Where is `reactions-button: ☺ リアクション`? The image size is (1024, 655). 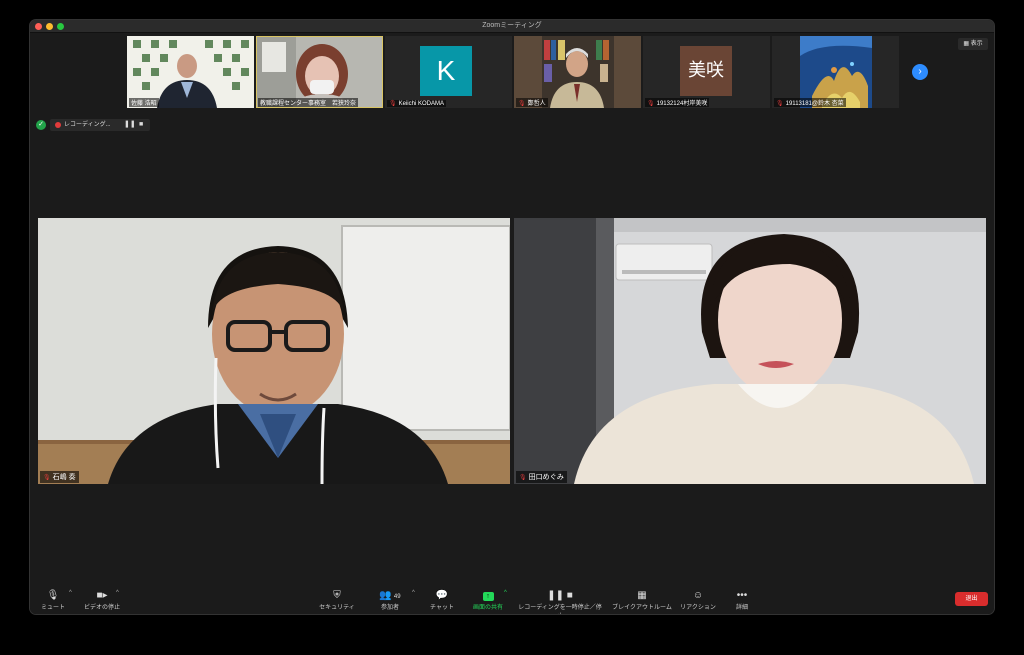
reactions-button: ☺ リアクション is located at coordinates (698, 600).